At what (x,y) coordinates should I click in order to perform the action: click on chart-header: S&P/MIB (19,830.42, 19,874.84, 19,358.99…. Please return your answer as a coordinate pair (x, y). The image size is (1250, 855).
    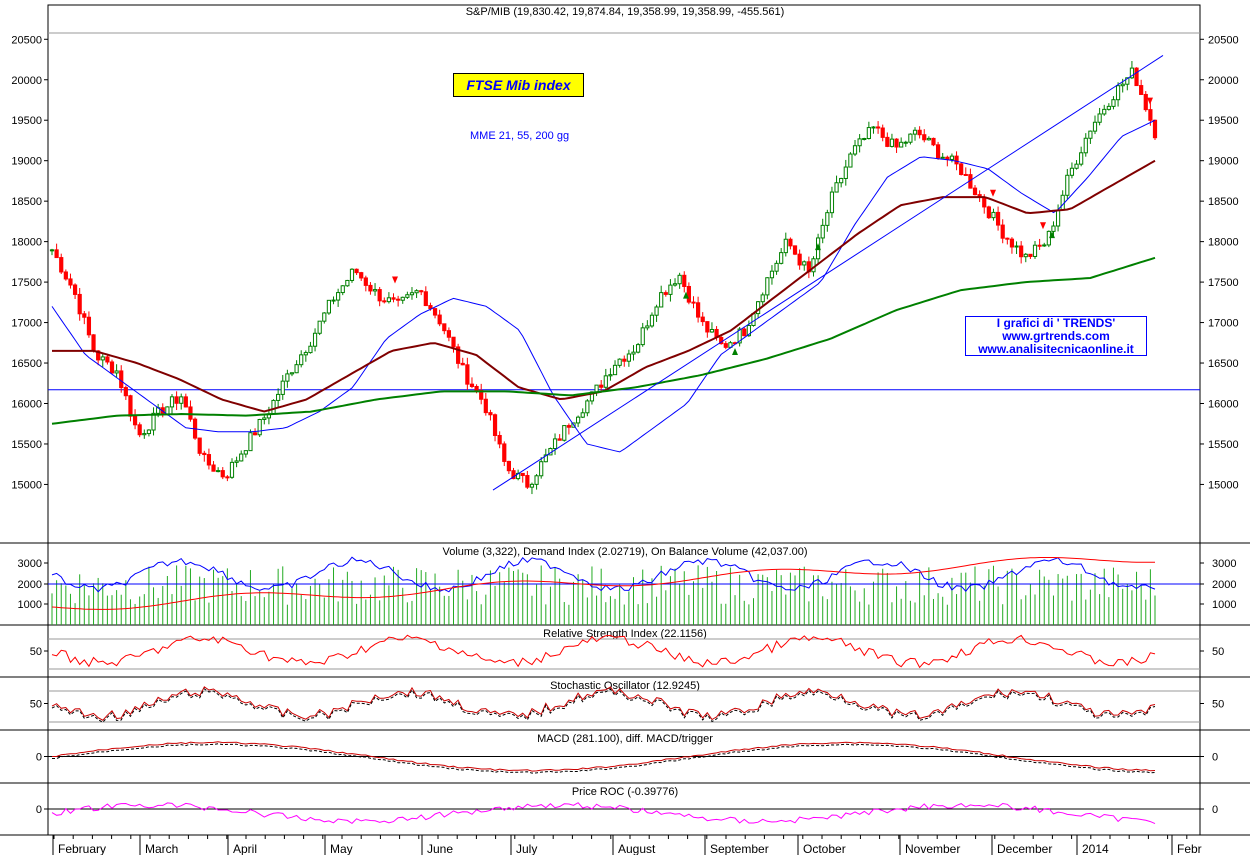
    Looking at the image, I should click on (625, 12).